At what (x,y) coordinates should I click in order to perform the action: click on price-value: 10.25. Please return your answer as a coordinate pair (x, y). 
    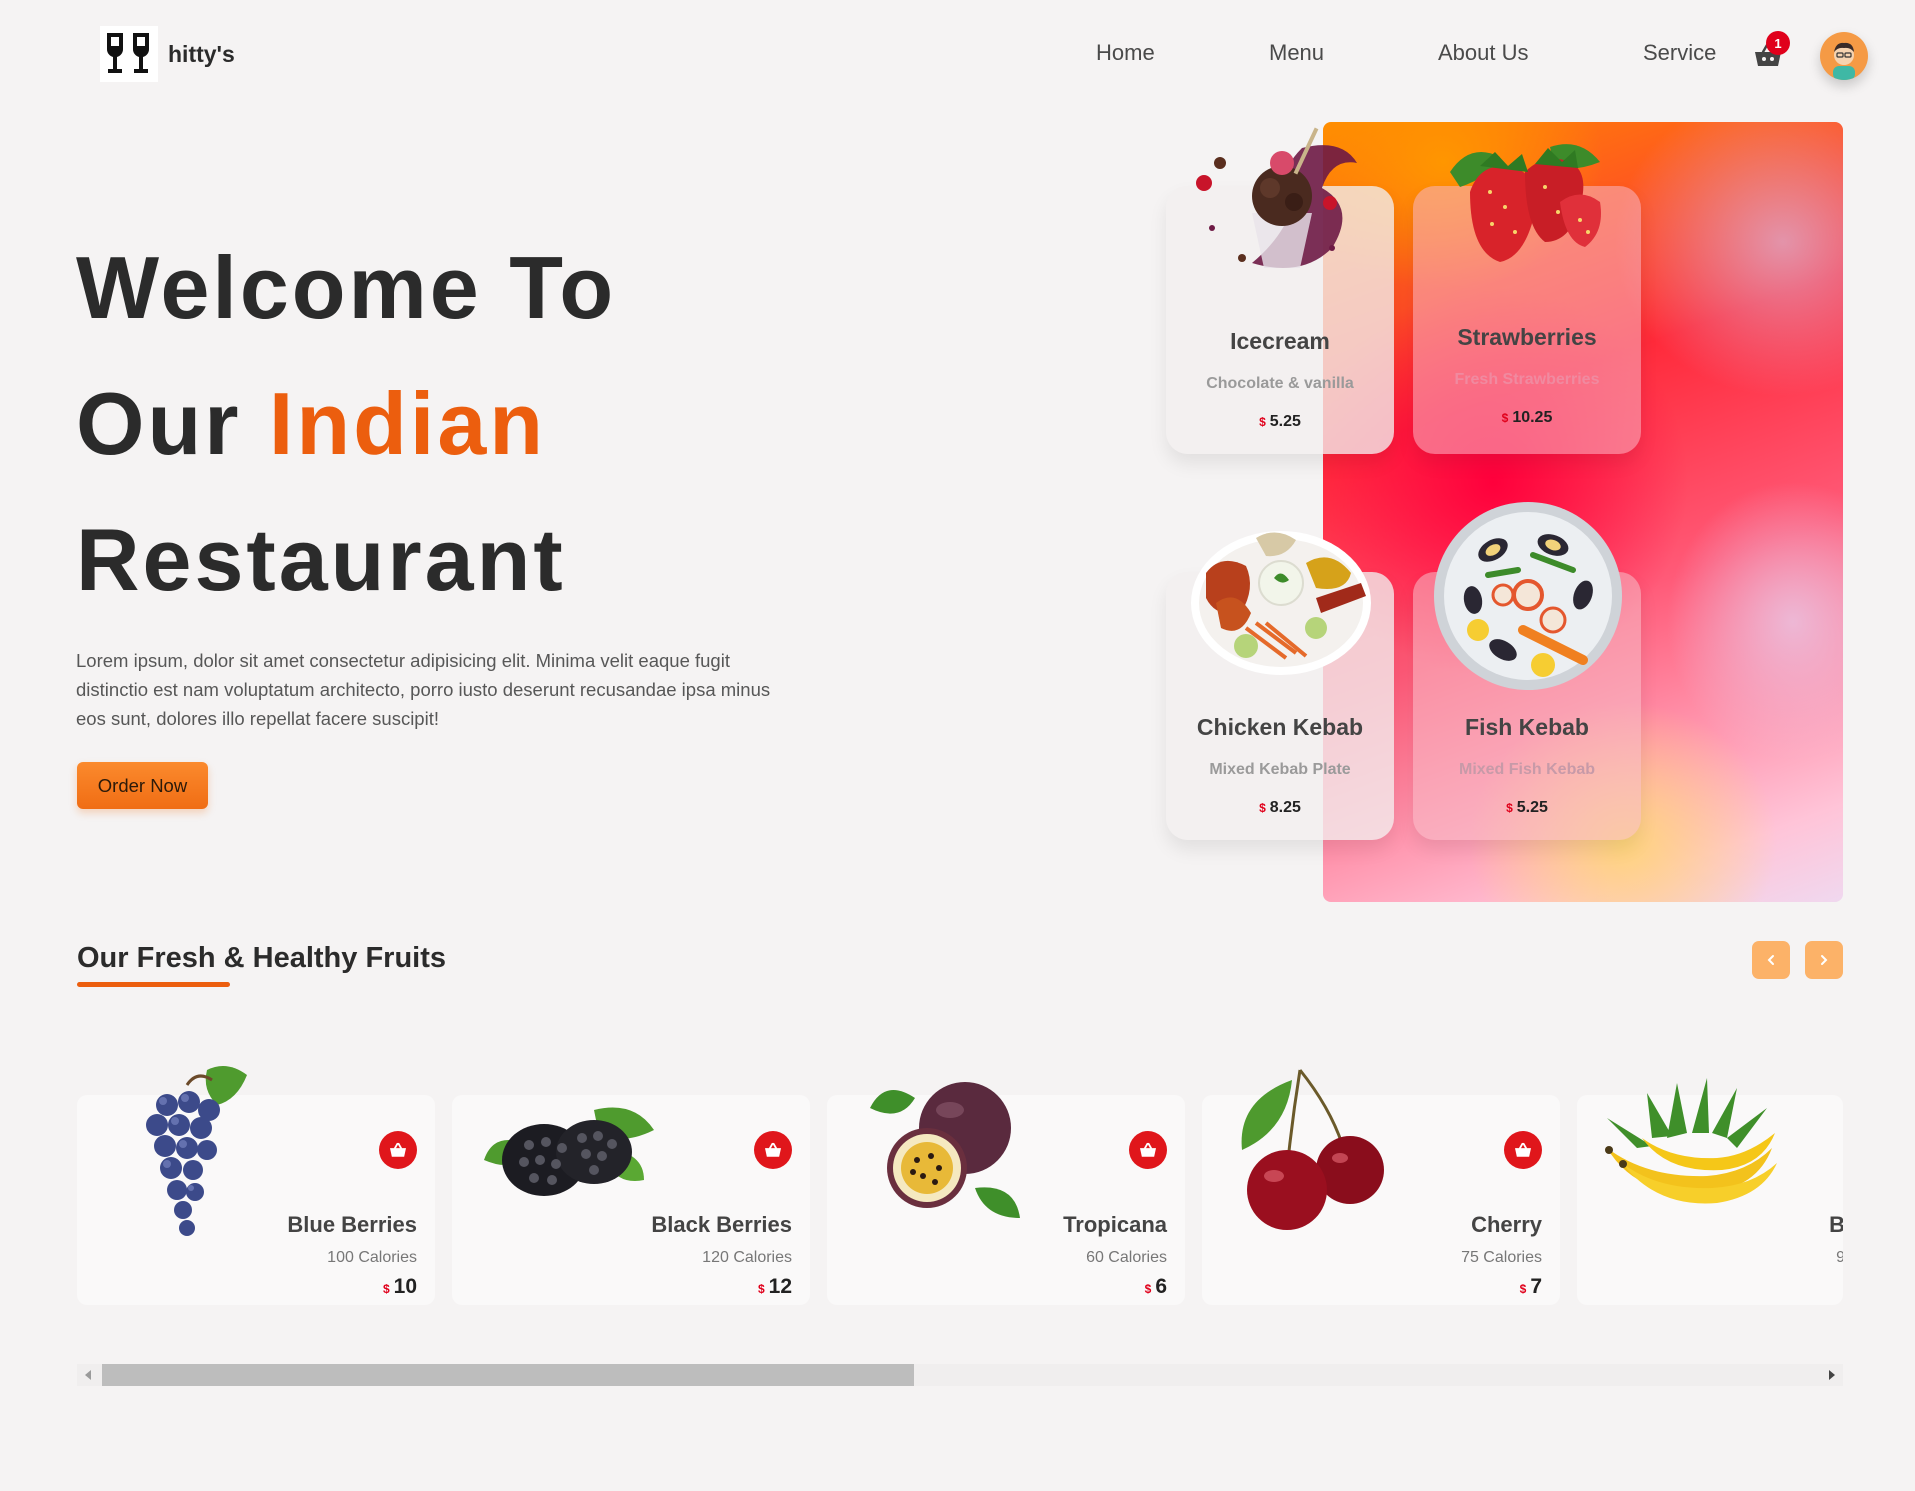
    Looking at the image, I should click on (1532, 417).